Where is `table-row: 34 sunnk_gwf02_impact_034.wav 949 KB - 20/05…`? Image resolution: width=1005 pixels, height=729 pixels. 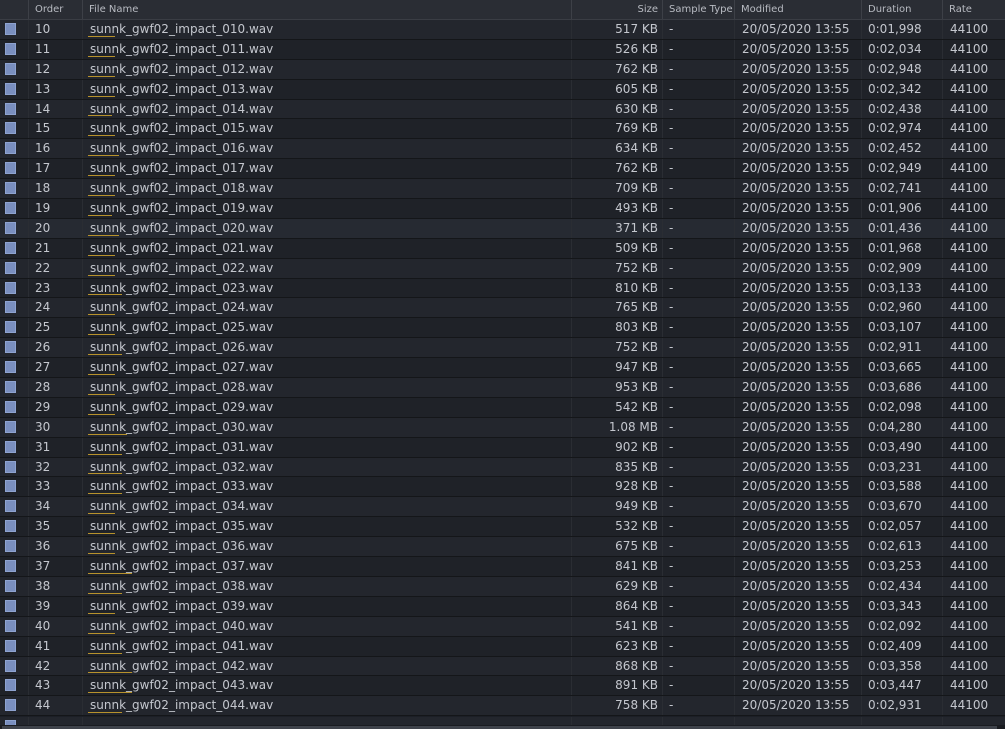 table-row: 34 sunnk_gwf02_impact_034.wav 949 KB - 20/05… is located at coordinates (502, 507).